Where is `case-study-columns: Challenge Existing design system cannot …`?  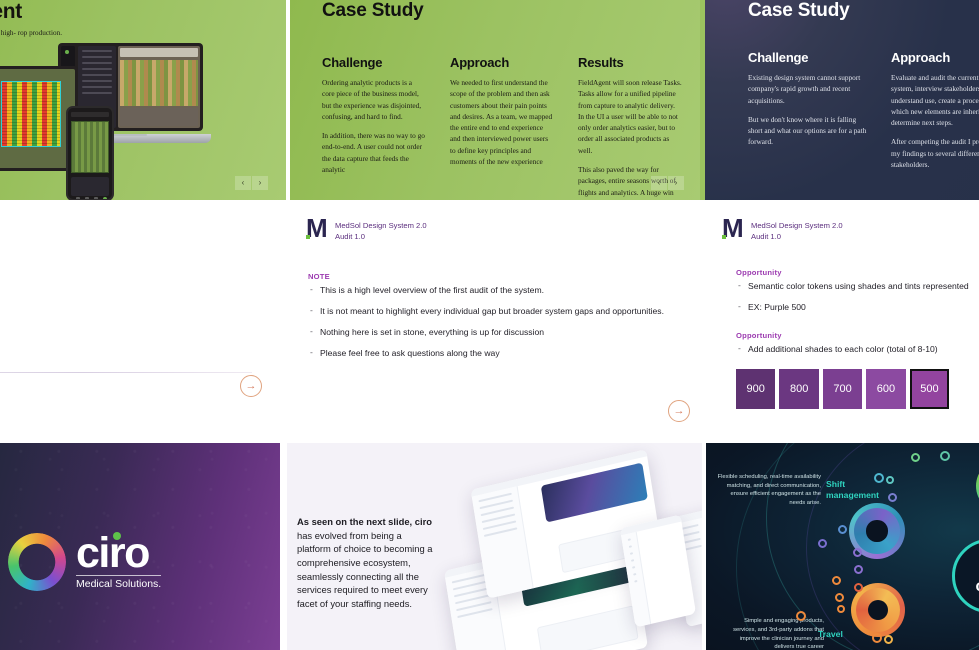 case-study-columns: Challenge Existing design system cannot … is located at coordinates (863, 114).